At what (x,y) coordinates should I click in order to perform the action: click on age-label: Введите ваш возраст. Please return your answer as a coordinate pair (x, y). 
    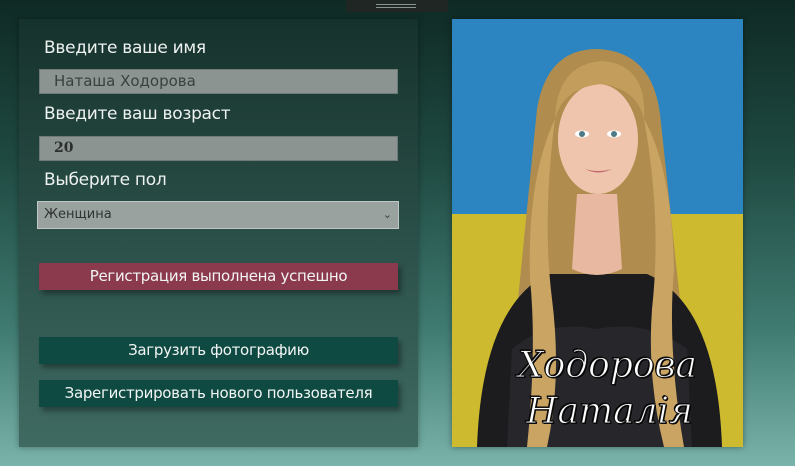
    Looking at the image, I should click on (137, 114).